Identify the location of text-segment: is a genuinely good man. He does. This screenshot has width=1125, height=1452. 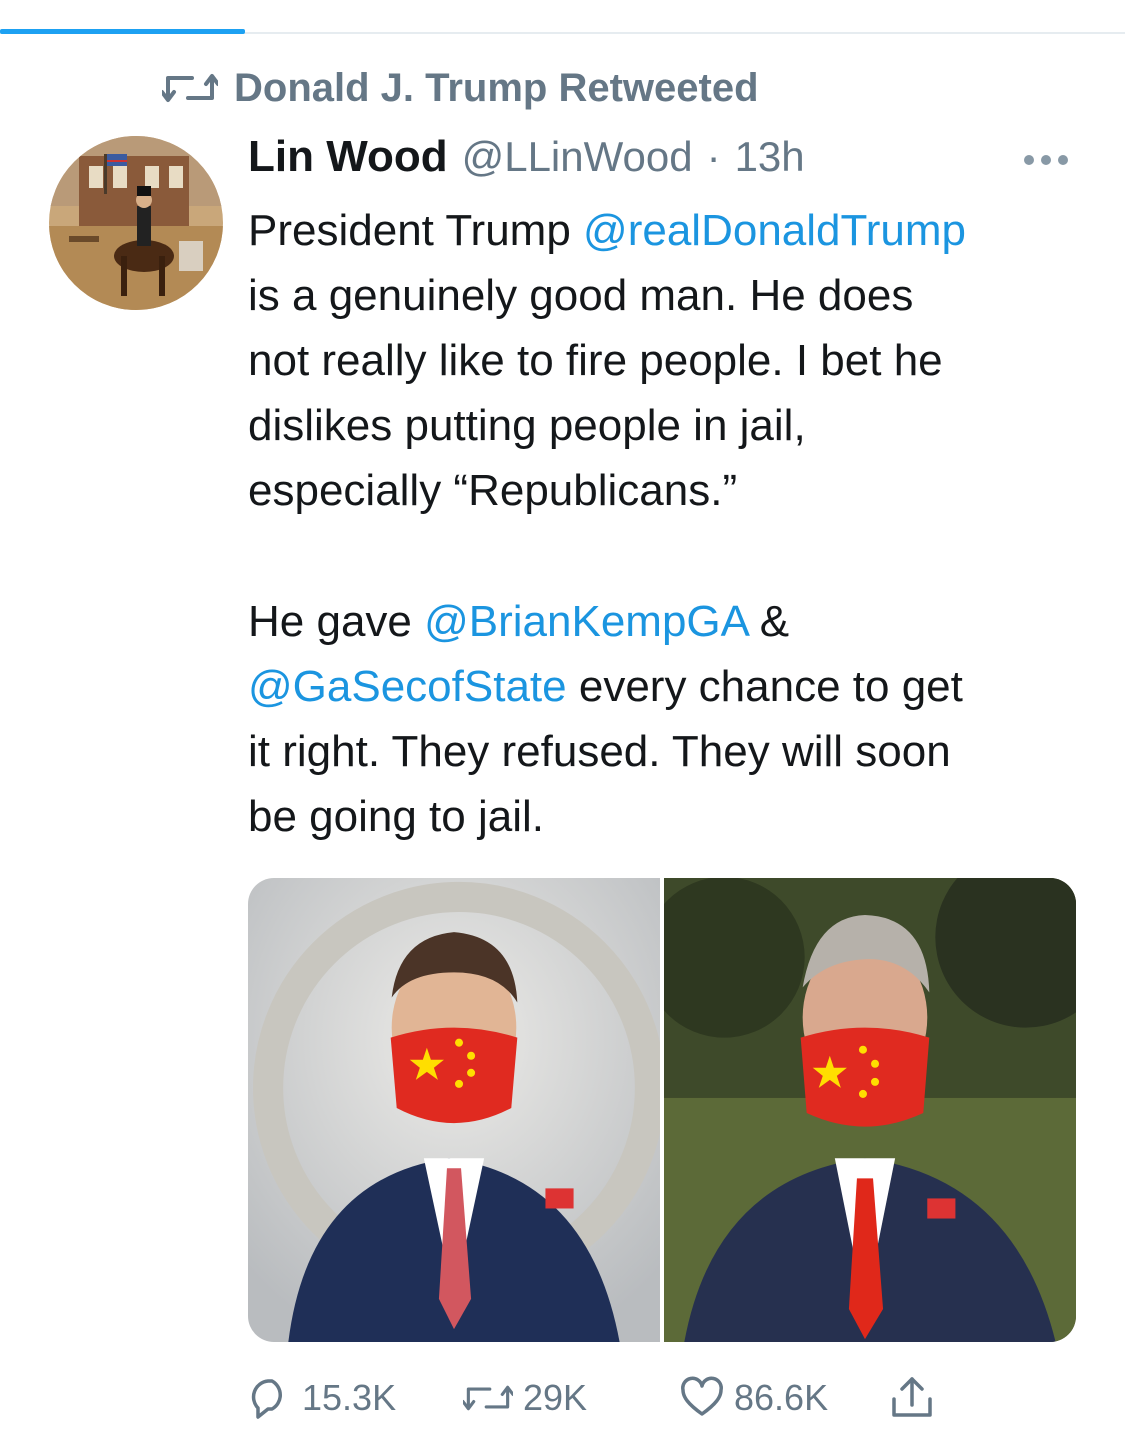
(581, 295).